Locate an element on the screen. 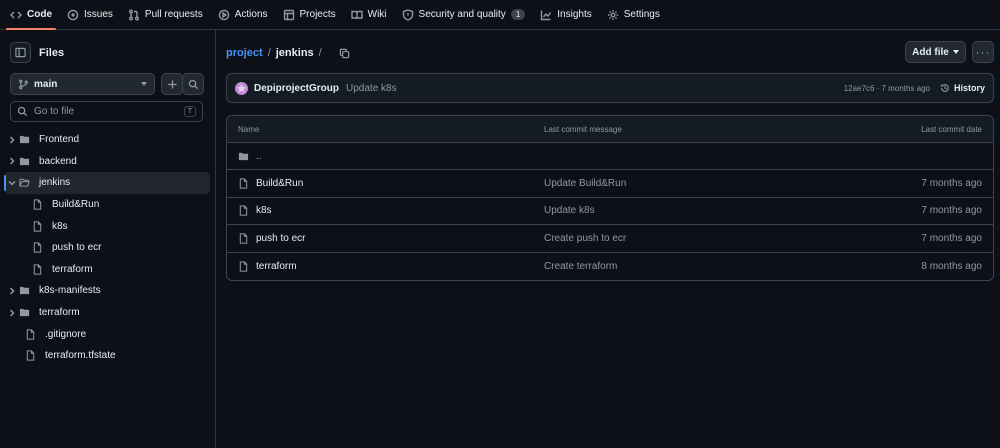 Image resolution: width=1000 pixels, height=448 pixels. tree-item-build-run: Build&Run is located at coordinates (107, 205).